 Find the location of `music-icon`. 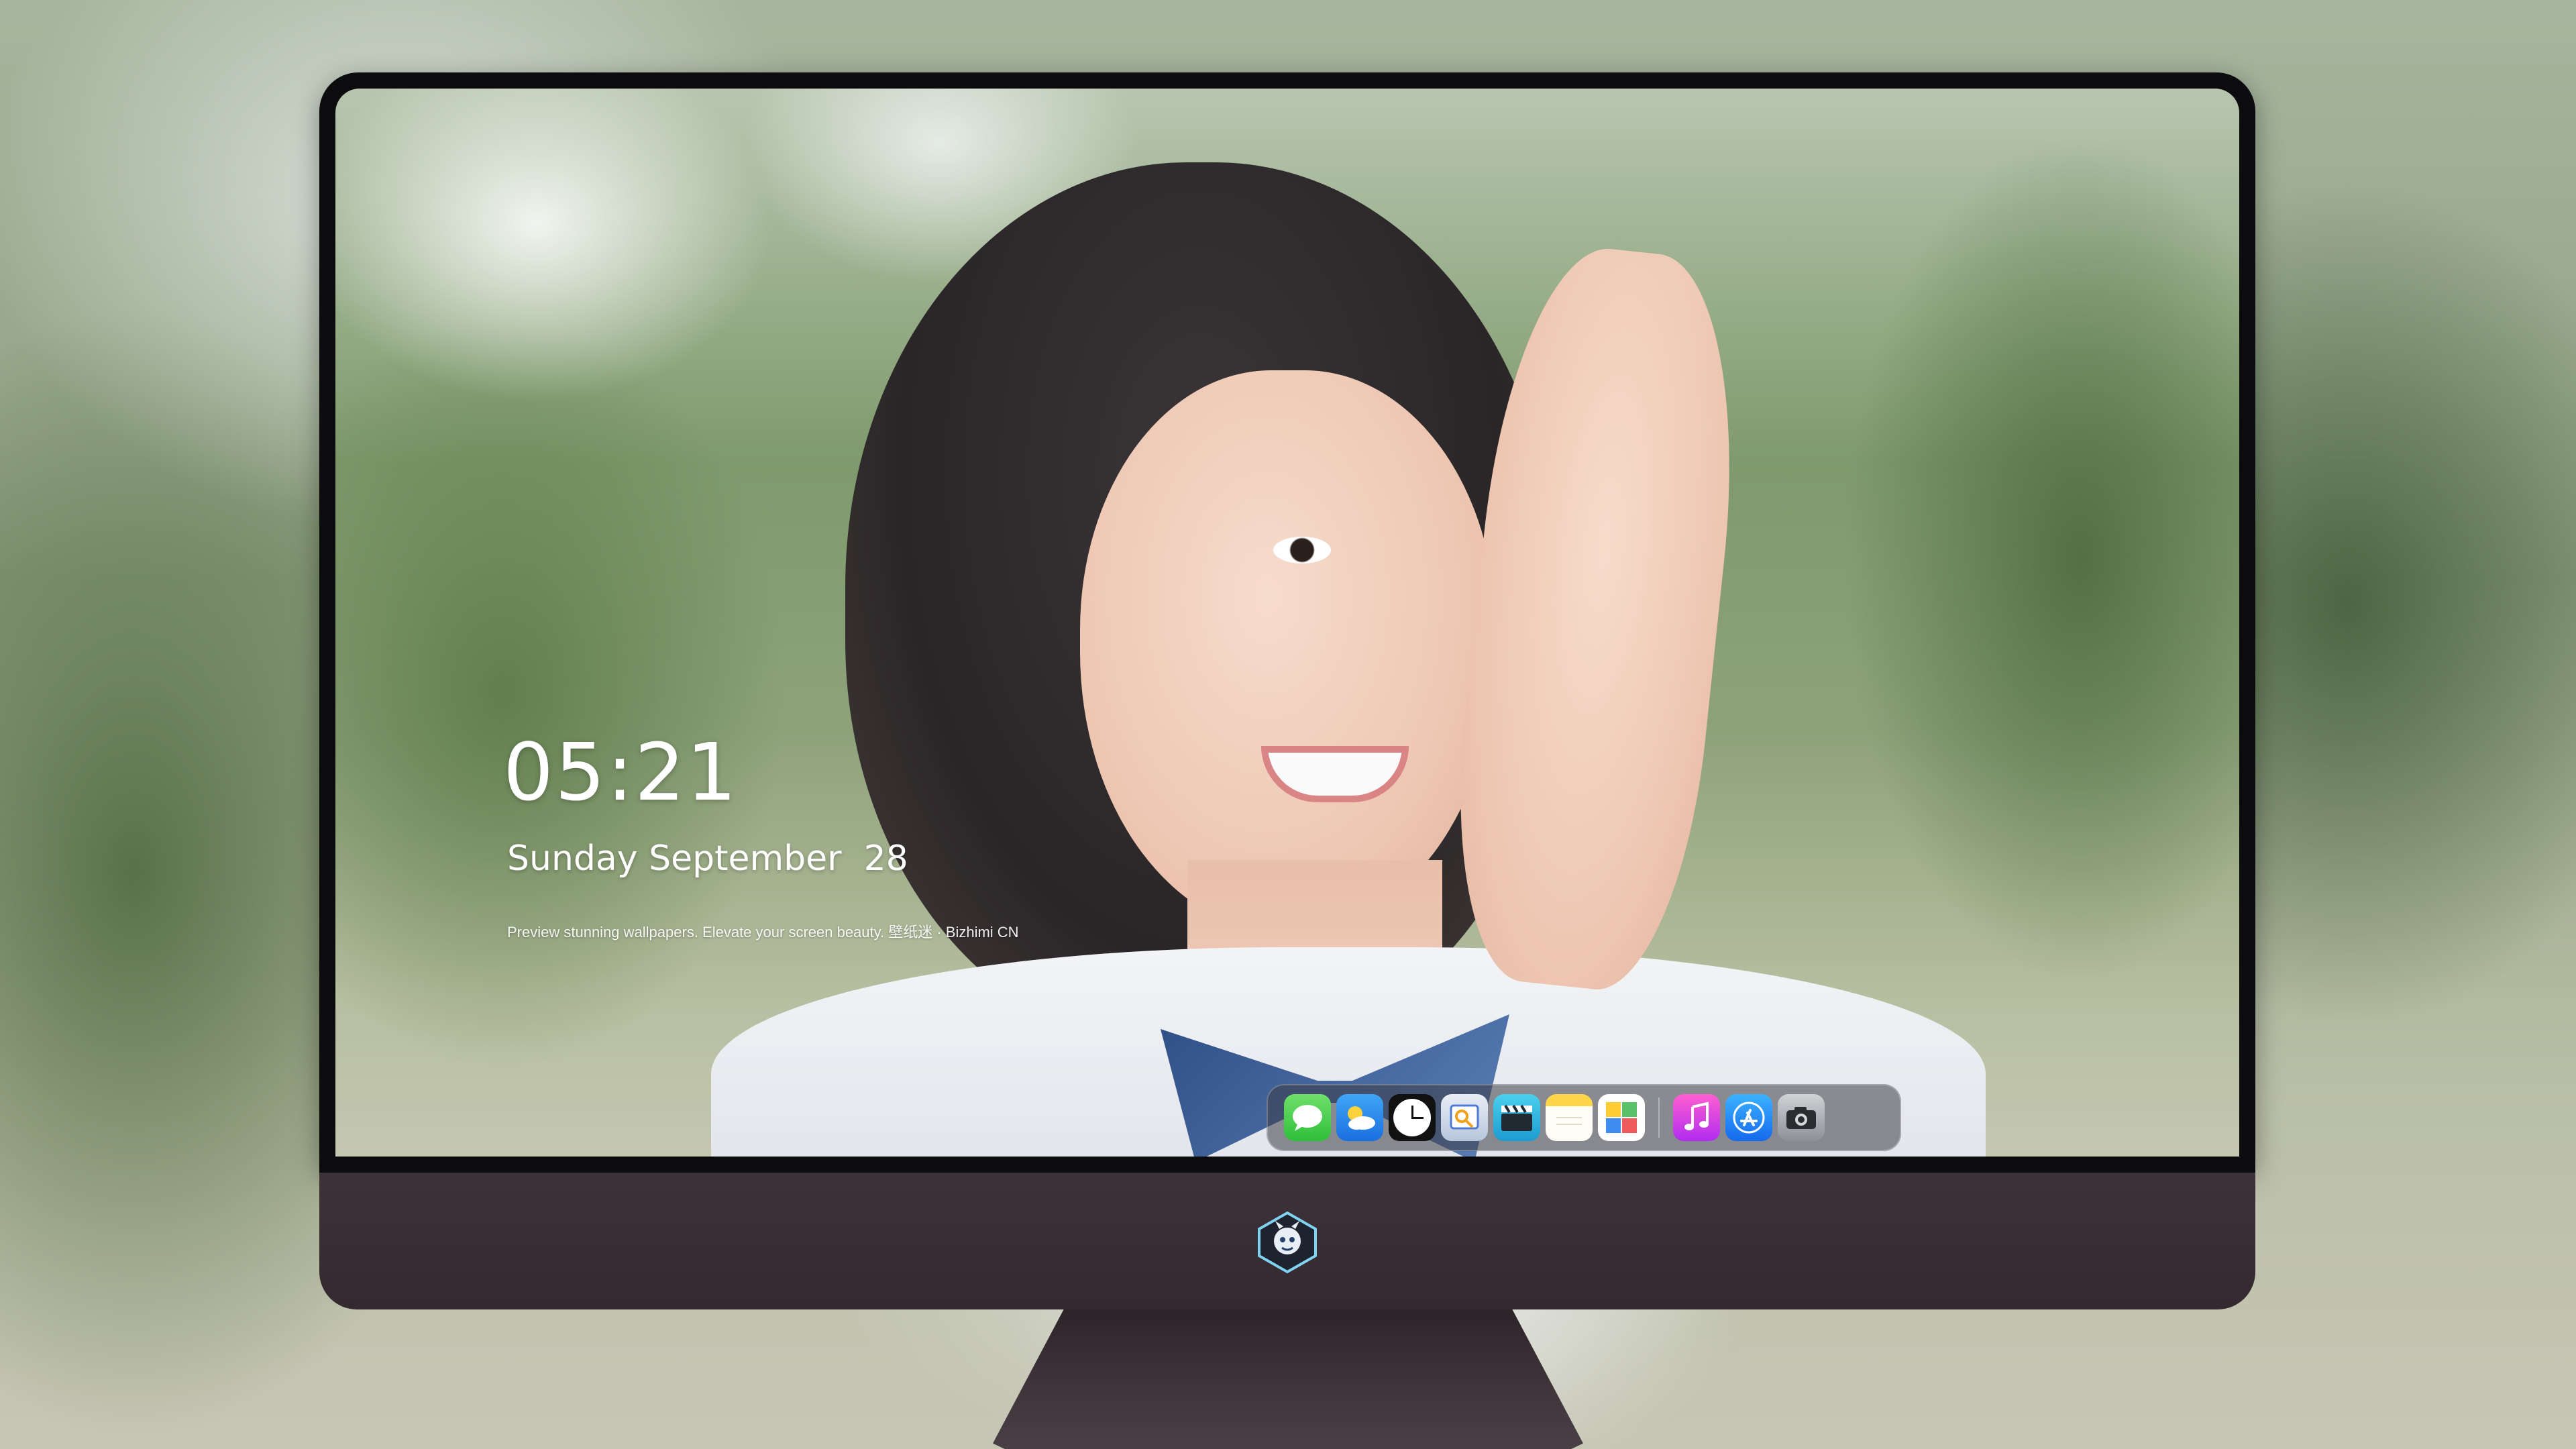

music-icon is located at coordinates (1696, 1117).